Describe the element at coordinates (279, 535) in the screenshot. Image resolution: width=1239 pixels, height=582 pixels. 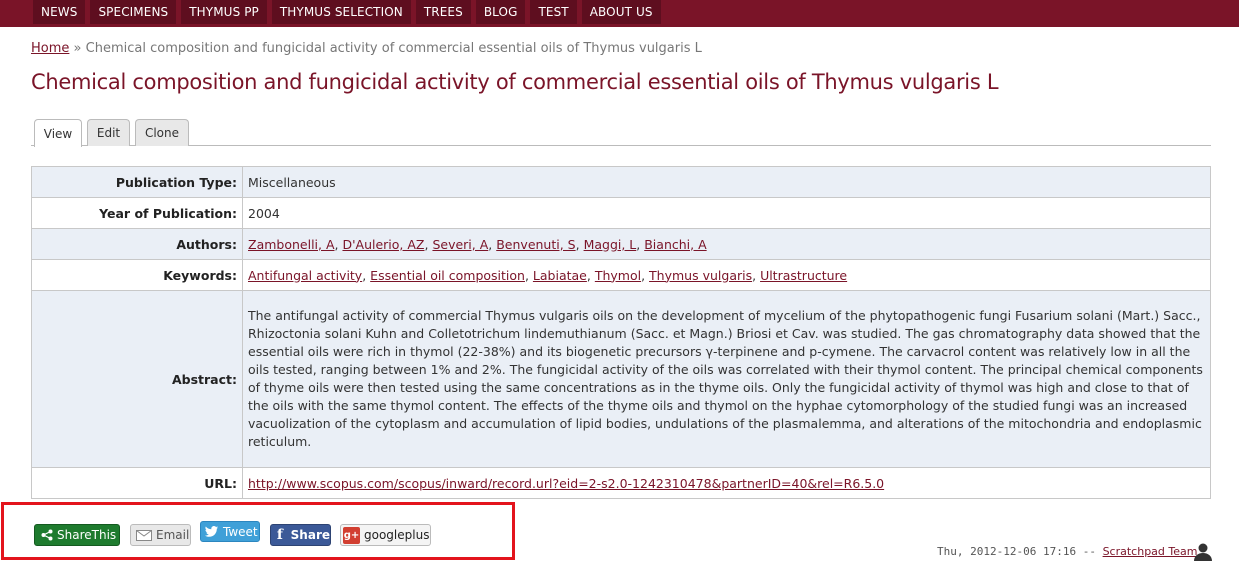
I see `facebook-icon: f` at that location.